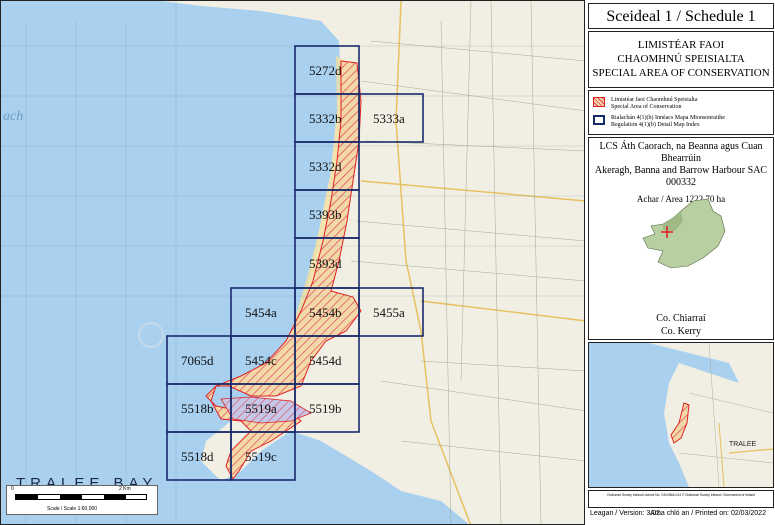 Image resolution: width=775 pixels, height=525 pixels. What do you see at coordinates (197, 409) in the screenshot?
I see `tile-label: 5518b` at bounding box center [197, 409].